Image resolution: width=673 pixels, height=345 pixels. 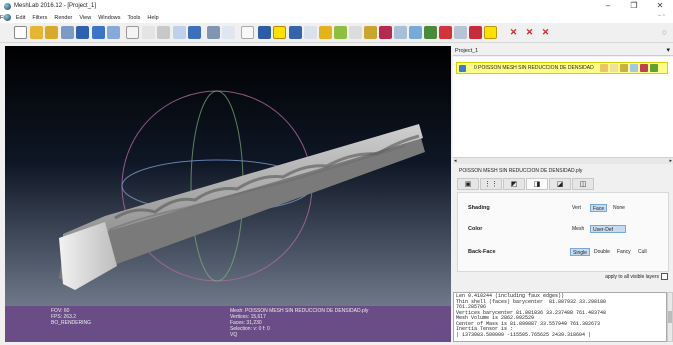 What do you see at coordinates (415, 32) in the screenshot?
I see `rgb-icon` at bounding box center [415, 32].